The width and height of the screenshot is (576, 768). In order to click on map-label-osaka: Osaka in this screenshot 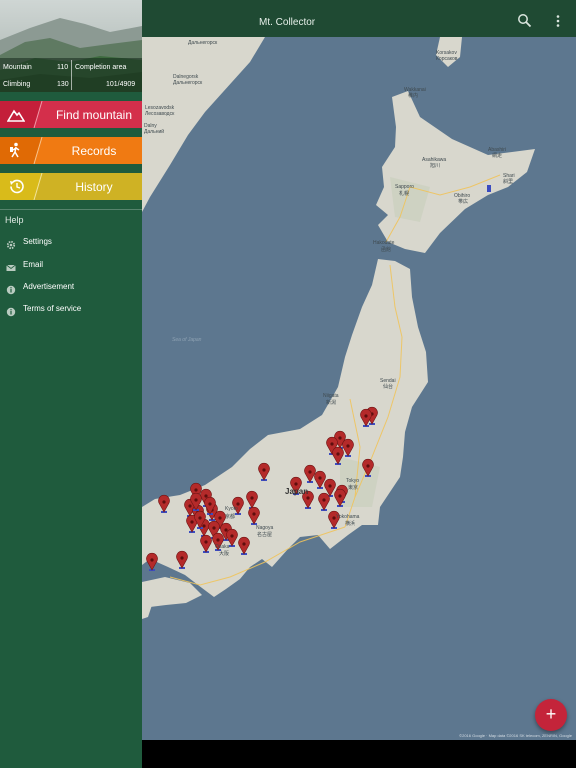, I will do `click(222, 547)`.